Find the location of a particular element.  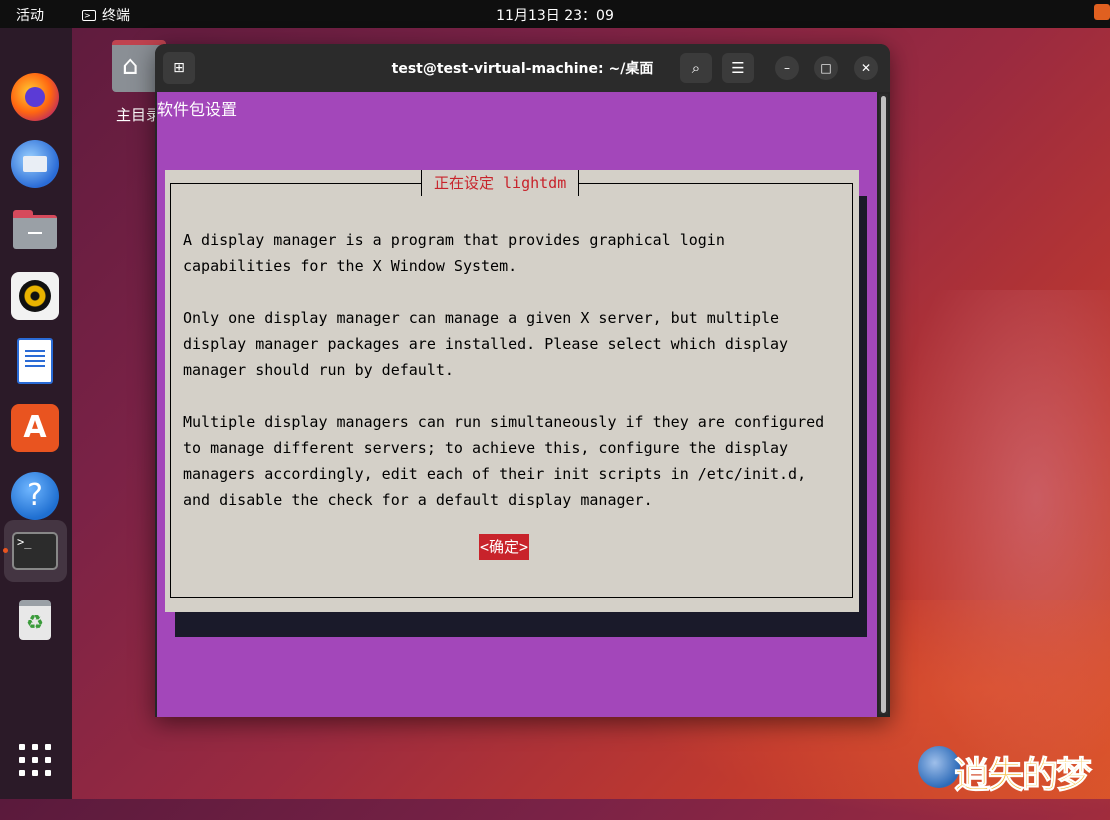

rhythmbox-icon is located at coordinates (35, 296).